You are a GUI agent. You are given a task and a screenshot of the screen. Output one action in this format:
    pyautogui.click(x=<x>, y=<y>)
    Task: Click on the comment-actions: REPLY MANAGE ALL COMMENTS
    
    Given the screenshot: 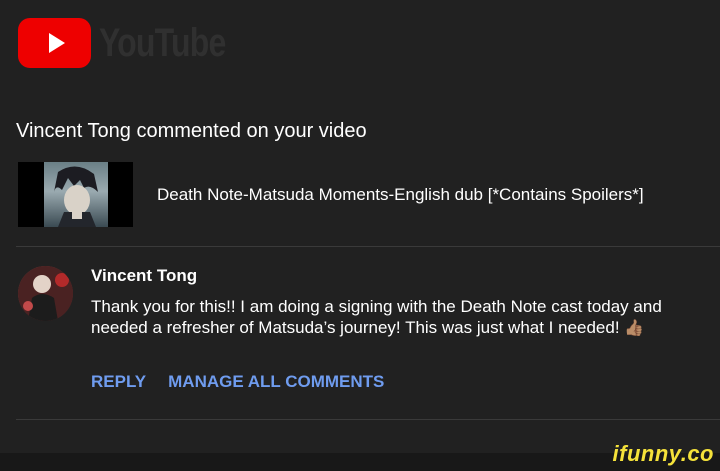 What is the action you would take?
    pyautogui.click(x=237, y=382)
    